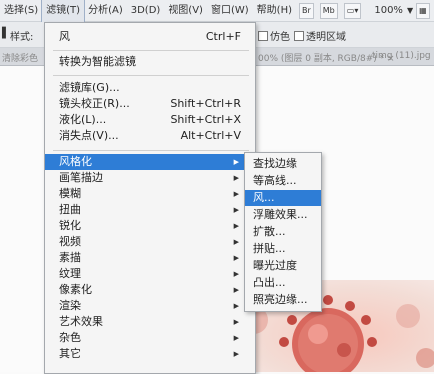 The image size is (434, 374). I want to click on menu-select: 选择(S), so click(21, 11).